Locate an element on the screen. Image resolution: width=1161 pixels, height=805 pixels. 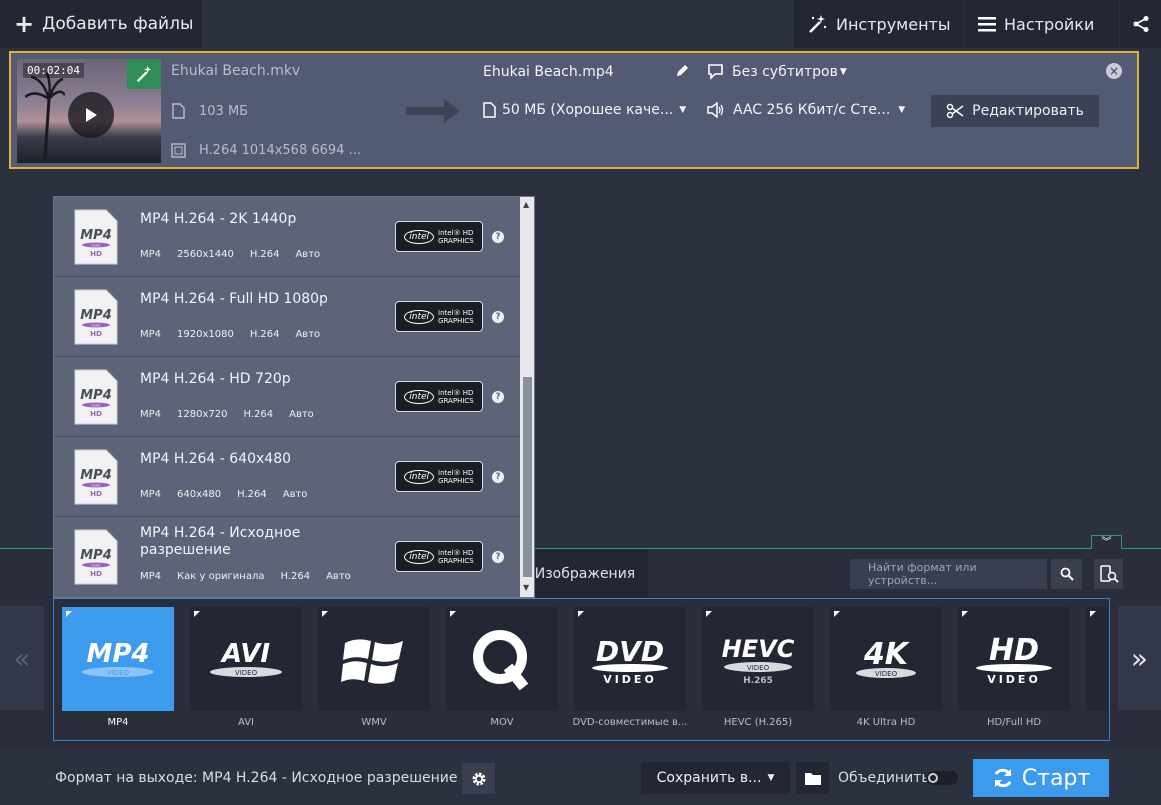
video-thumbnail: 00:02:04 is located at coordinates (89, 111).